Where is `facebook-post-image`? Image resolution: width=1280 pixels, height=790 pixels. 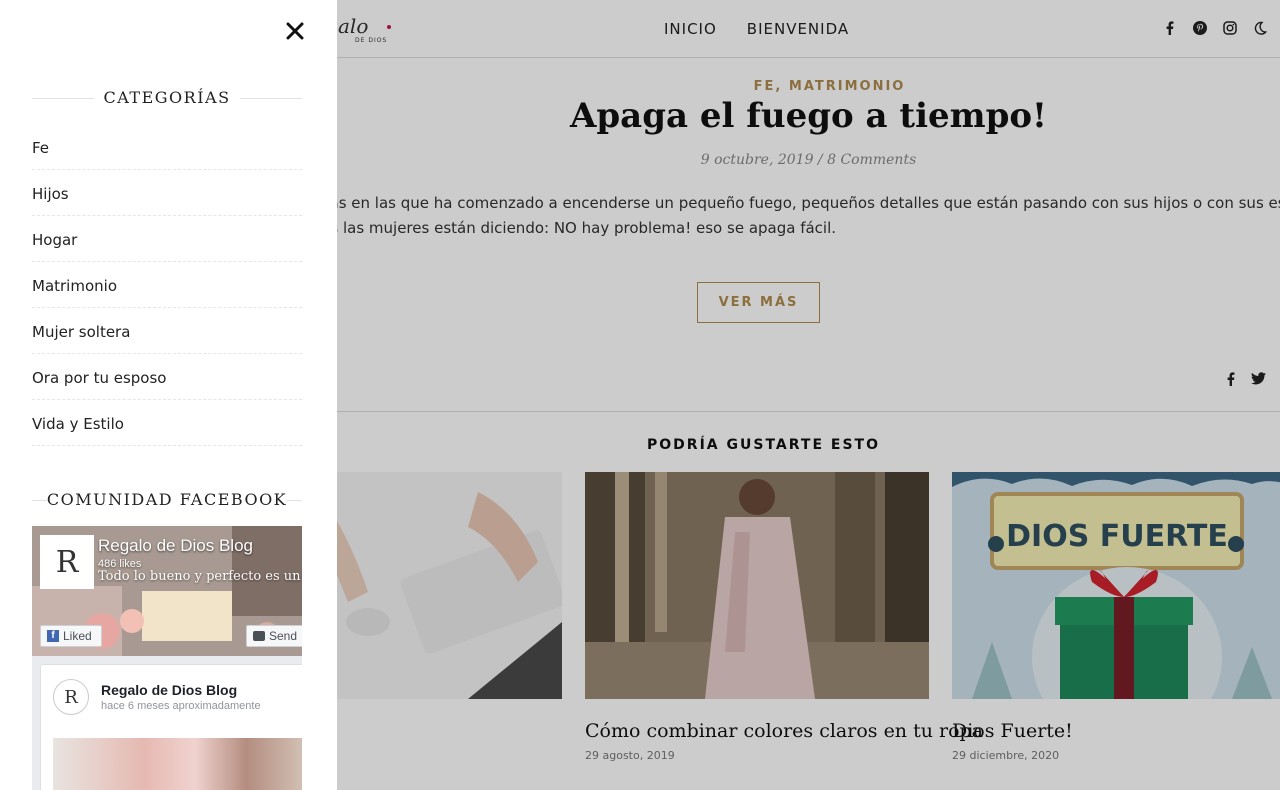
facebook-post-image is located at coordinates (177, 764).